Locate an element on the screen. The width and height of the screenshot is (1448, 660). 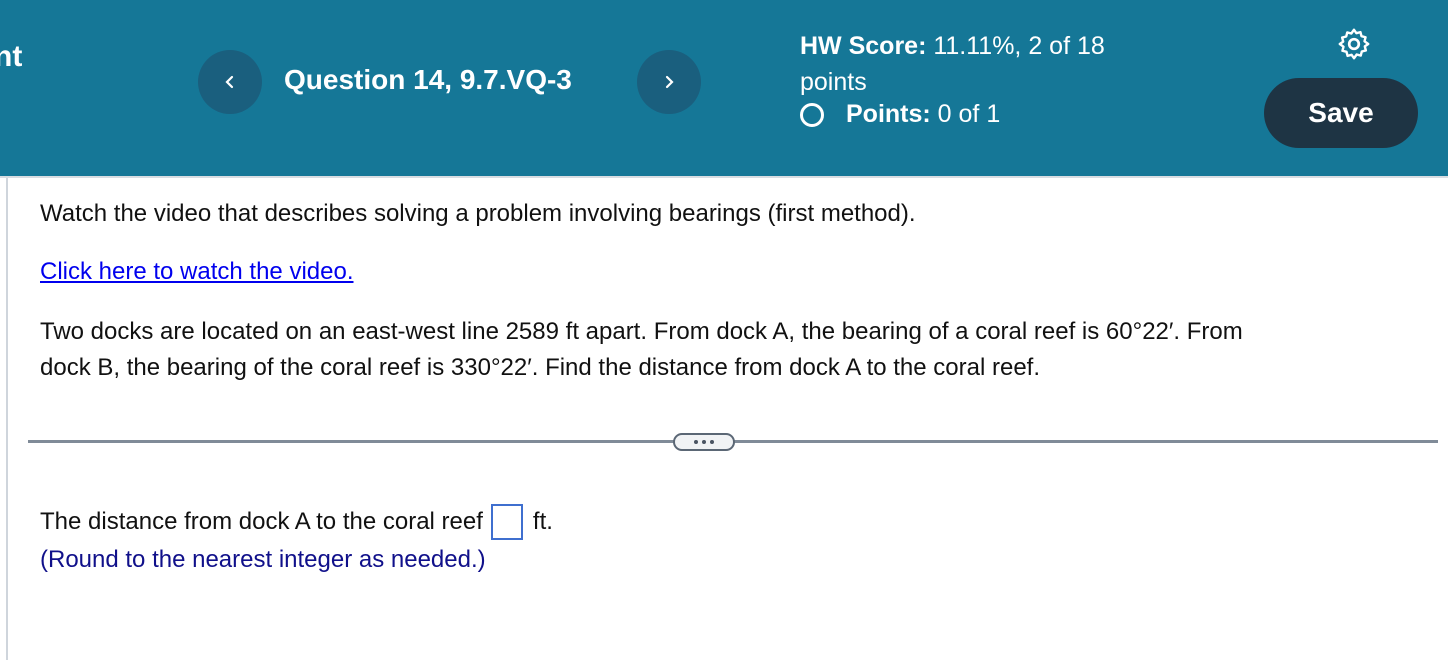
expand-more-button is located at coordinates (704, 442).